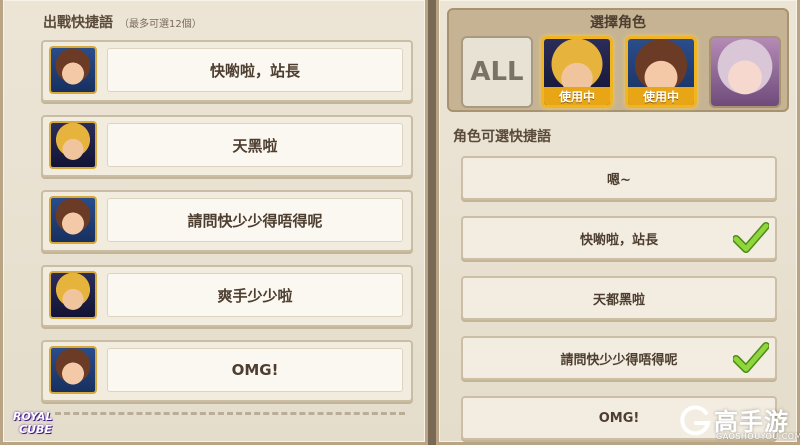 The image size is (800, 445). I want to click on max-selection-note: （最多可選12個）, so click(160, 24).